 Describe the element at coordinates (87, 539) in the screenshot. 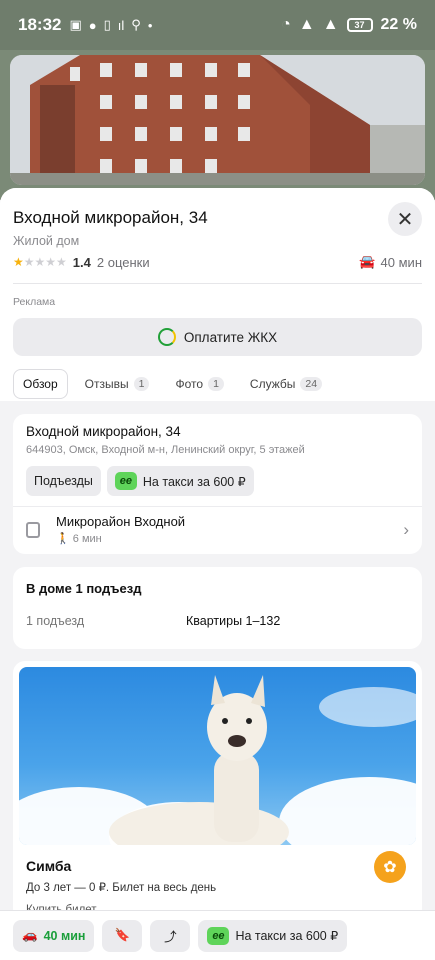

I see `stop-walk-time: 6 мин` at that location.